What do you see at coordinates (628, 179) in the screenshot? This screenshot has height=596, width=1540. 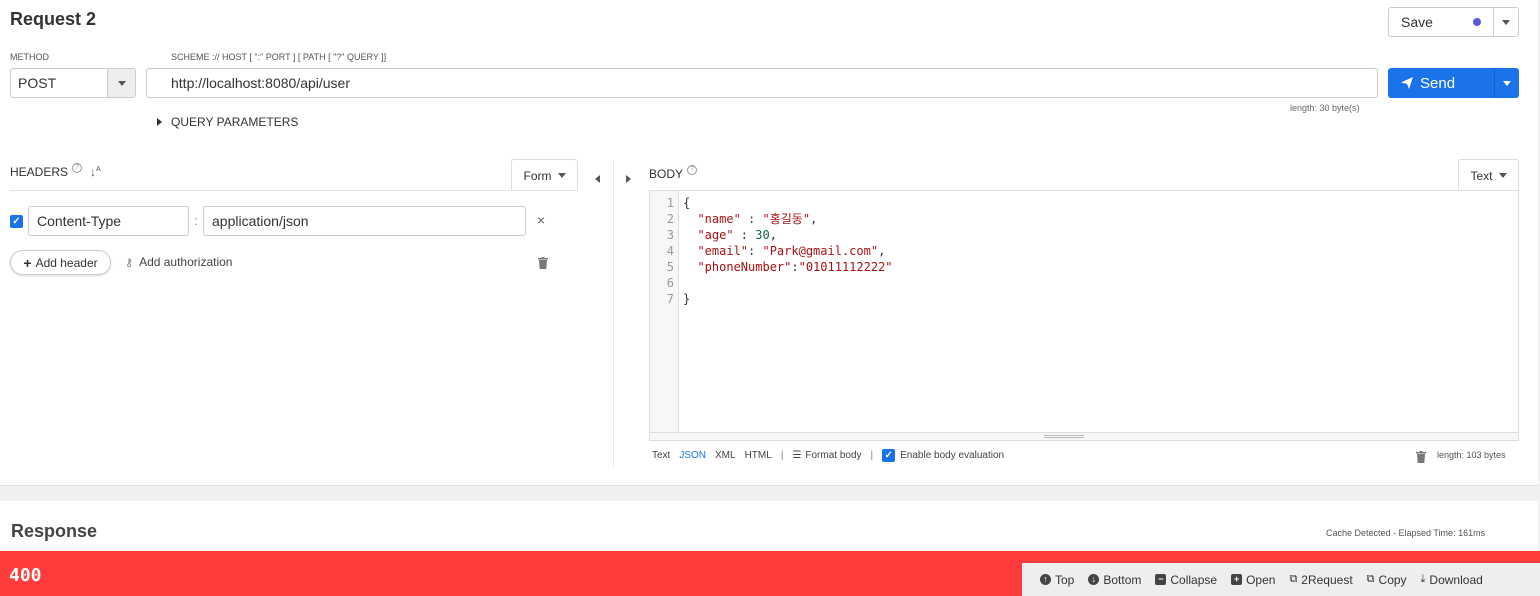 I see `collapse-right-caret-icon` at bounding box center [628, 179].